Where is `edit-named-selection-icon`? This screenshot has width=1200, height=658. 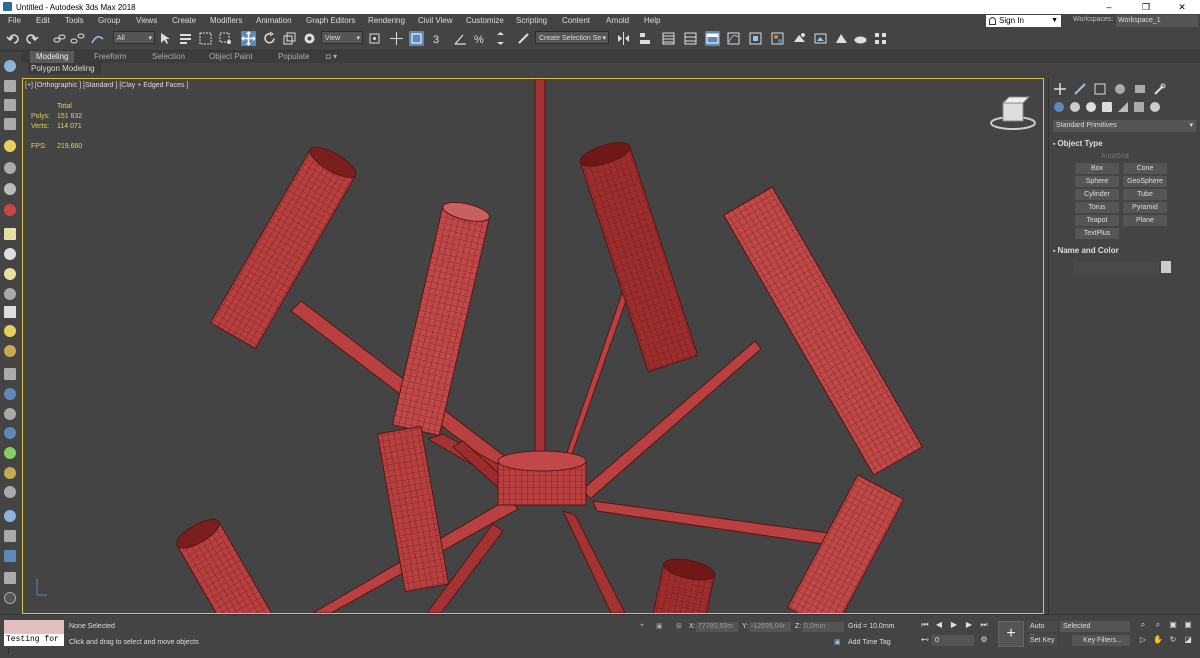
edit-named-selection-icon is located at coordinates (523, 38).